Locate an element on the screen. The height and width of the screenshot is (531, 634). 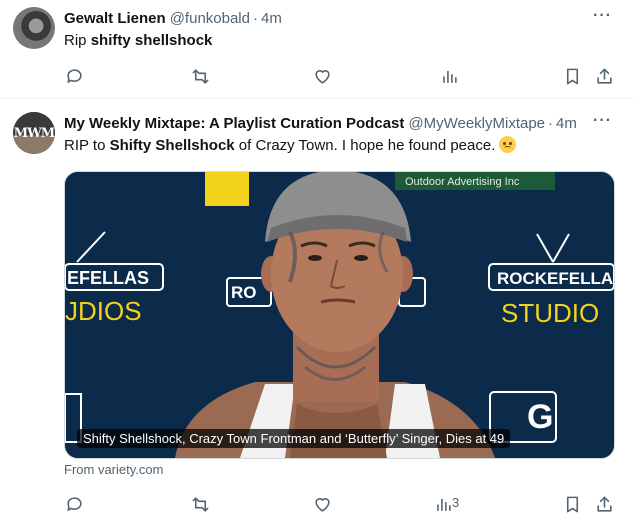
backdrop-right-bottom: STUDIO is located at coordinates (550, 313).